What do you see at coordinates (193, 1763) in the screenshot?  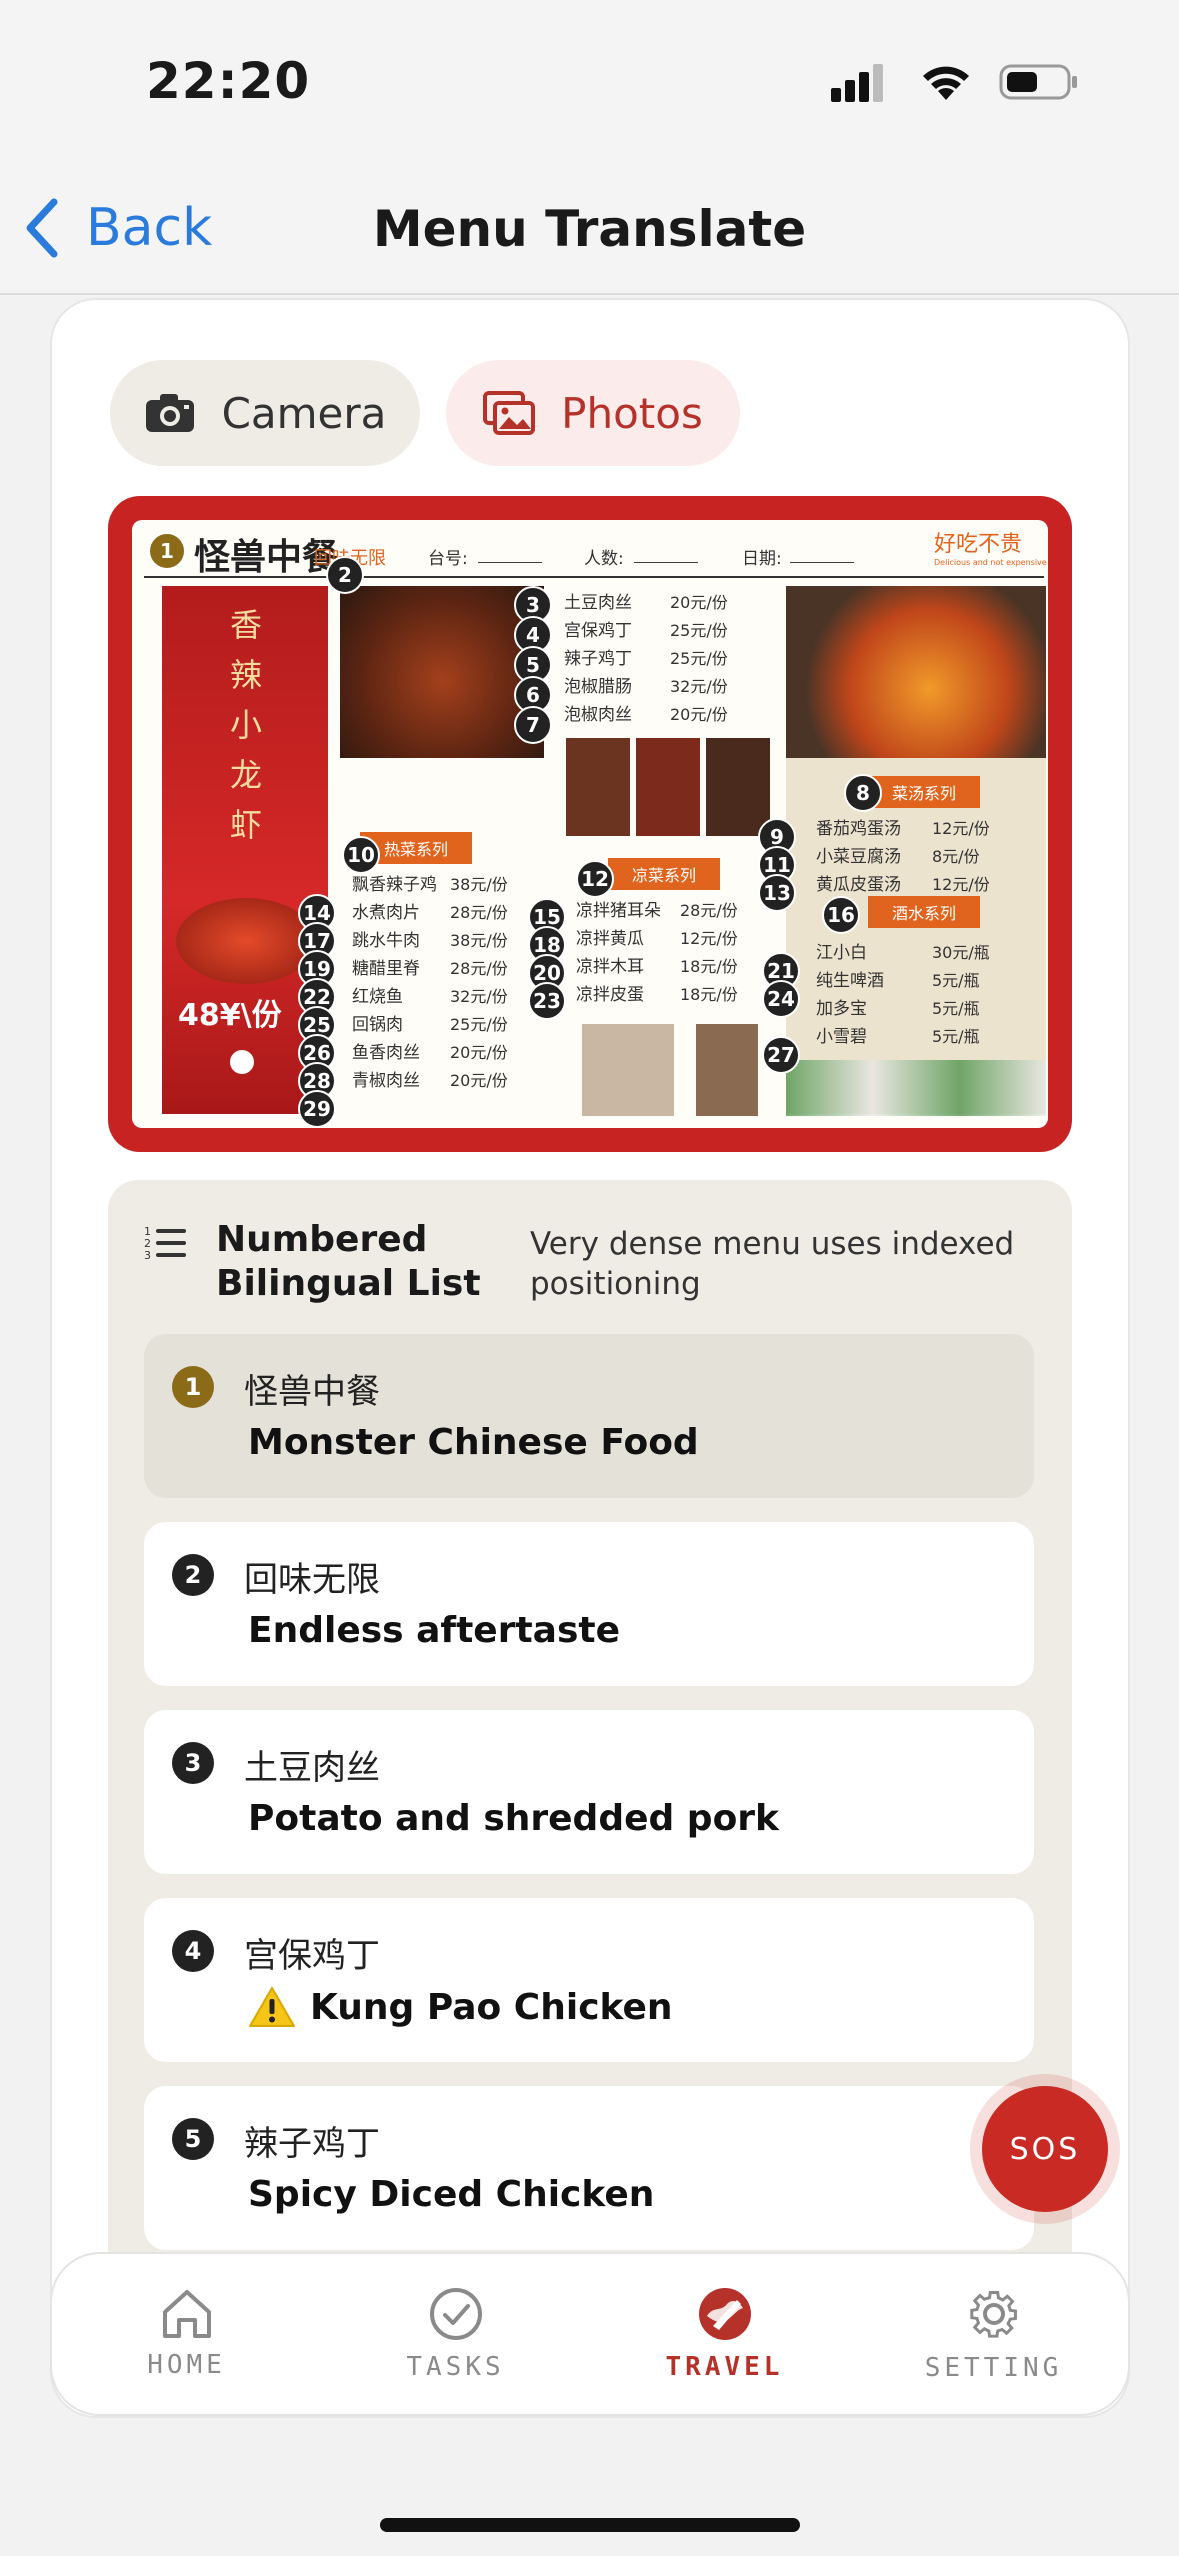 I see `item-number: 3` at bounding box center [193, 1763].